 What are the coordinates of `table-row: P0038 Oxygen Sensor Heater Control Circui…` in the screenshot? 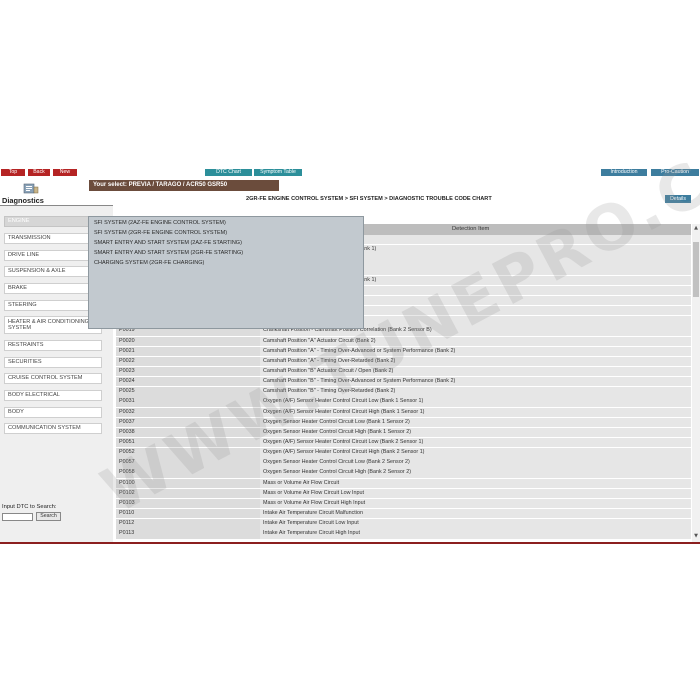 It's located at (403, 432).